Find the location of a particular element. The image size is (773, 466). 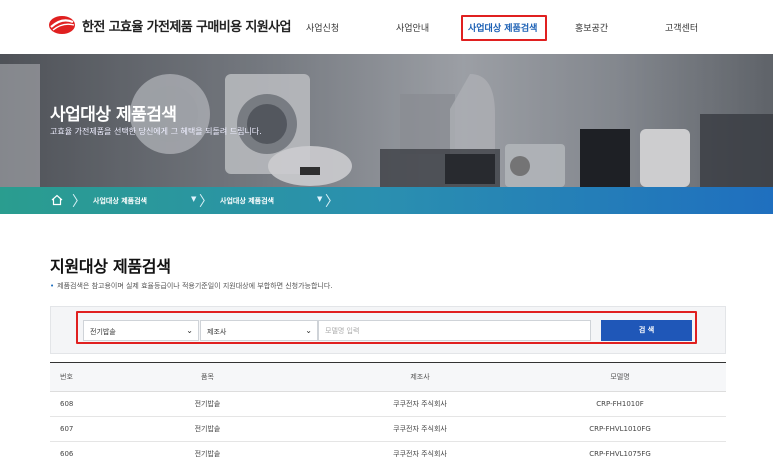

nav-guide: 사업안내 is located at coordinates (412, 27).